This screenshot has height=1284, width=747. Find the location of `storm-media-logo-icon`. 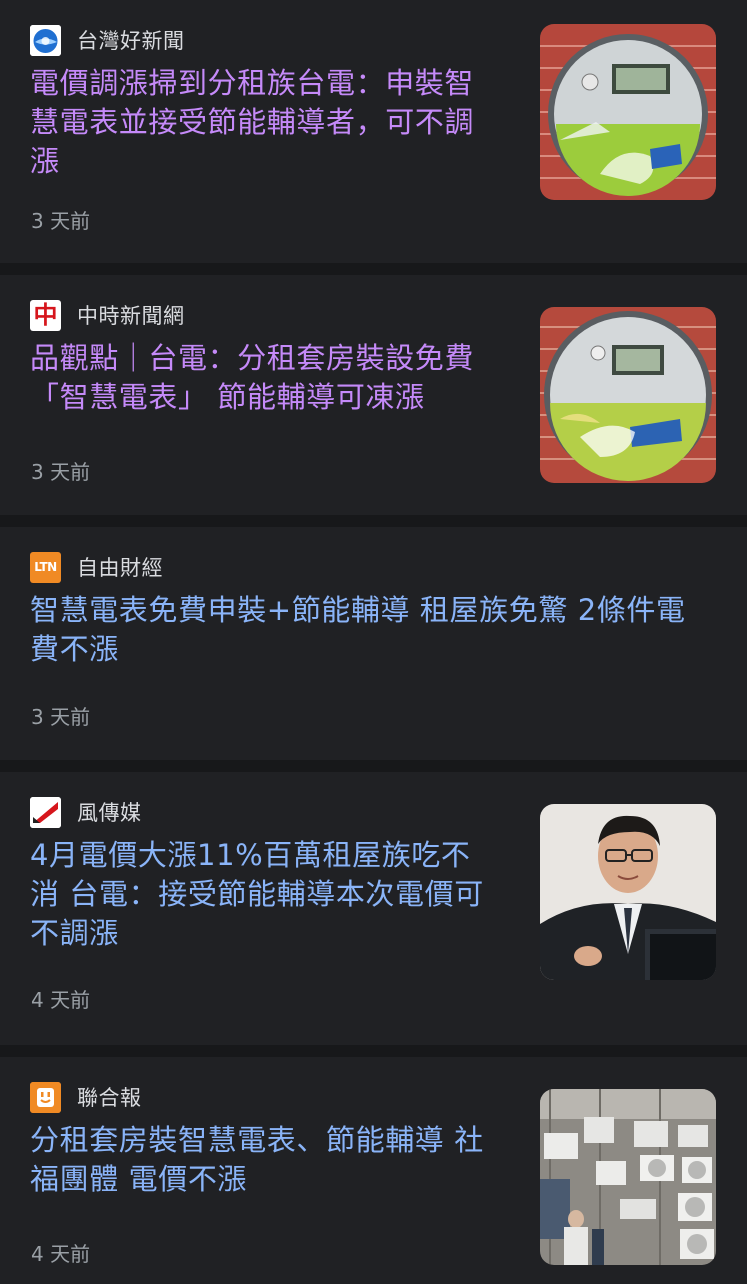

storm-media-logo-icon is located at coordinates (45, 812).